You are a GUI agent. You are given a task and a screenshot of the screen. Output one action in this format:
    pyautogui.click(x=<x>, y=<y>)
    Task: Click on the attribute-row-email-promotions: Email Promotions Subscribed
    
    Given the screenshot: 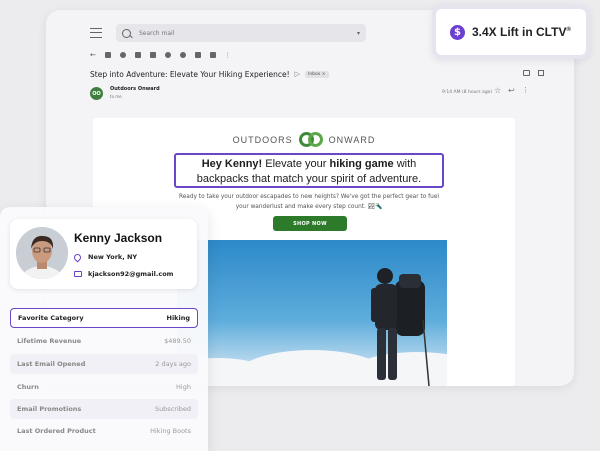 What is the action you would take?
    pyautogui.click(x=104, y=409)
    